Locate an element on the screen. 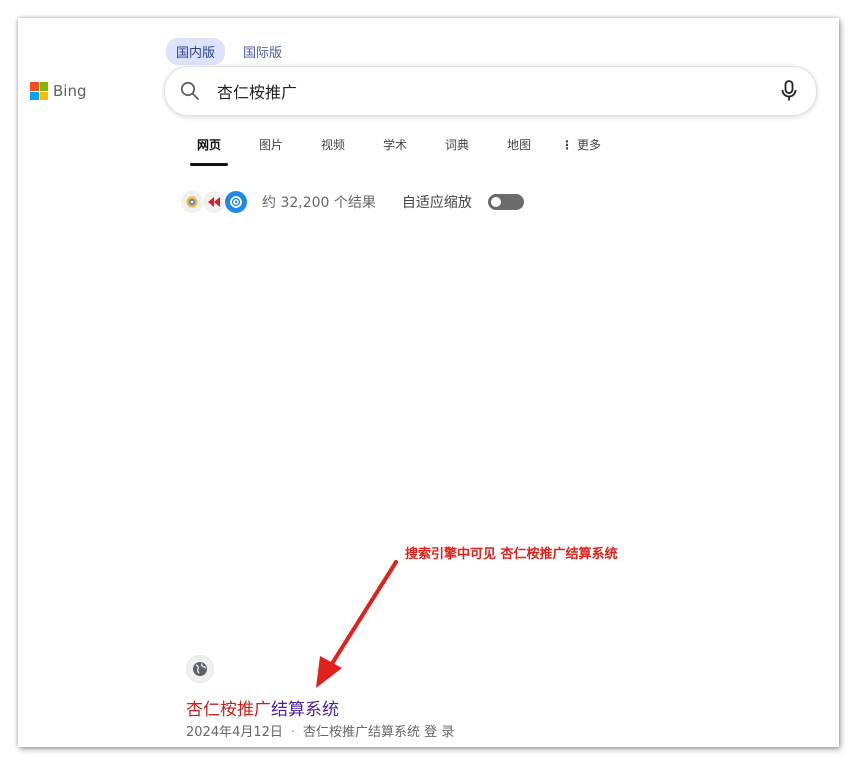 Image resolution: width=867 pixels, height=776 pixels. search-box is located at coordinates (490, 91).